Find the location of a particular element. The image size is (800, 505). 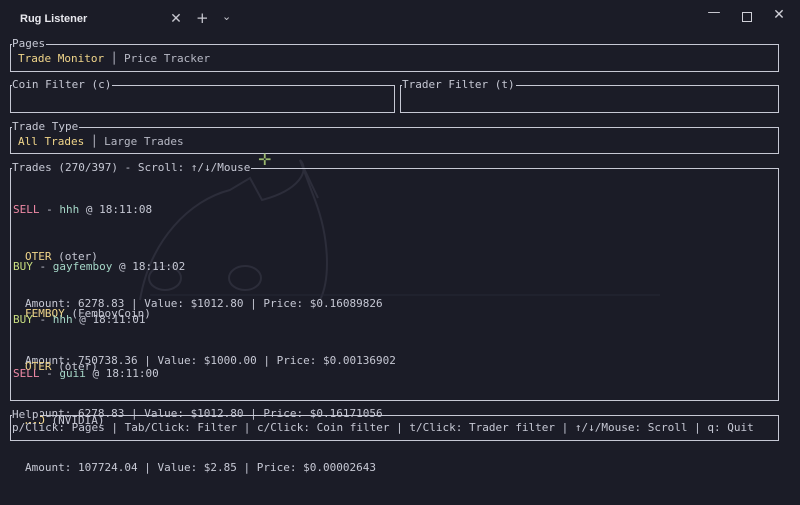

pages-panel: Pages Trade Monitor │ Price Tracker is located at coordinates (394, 54).